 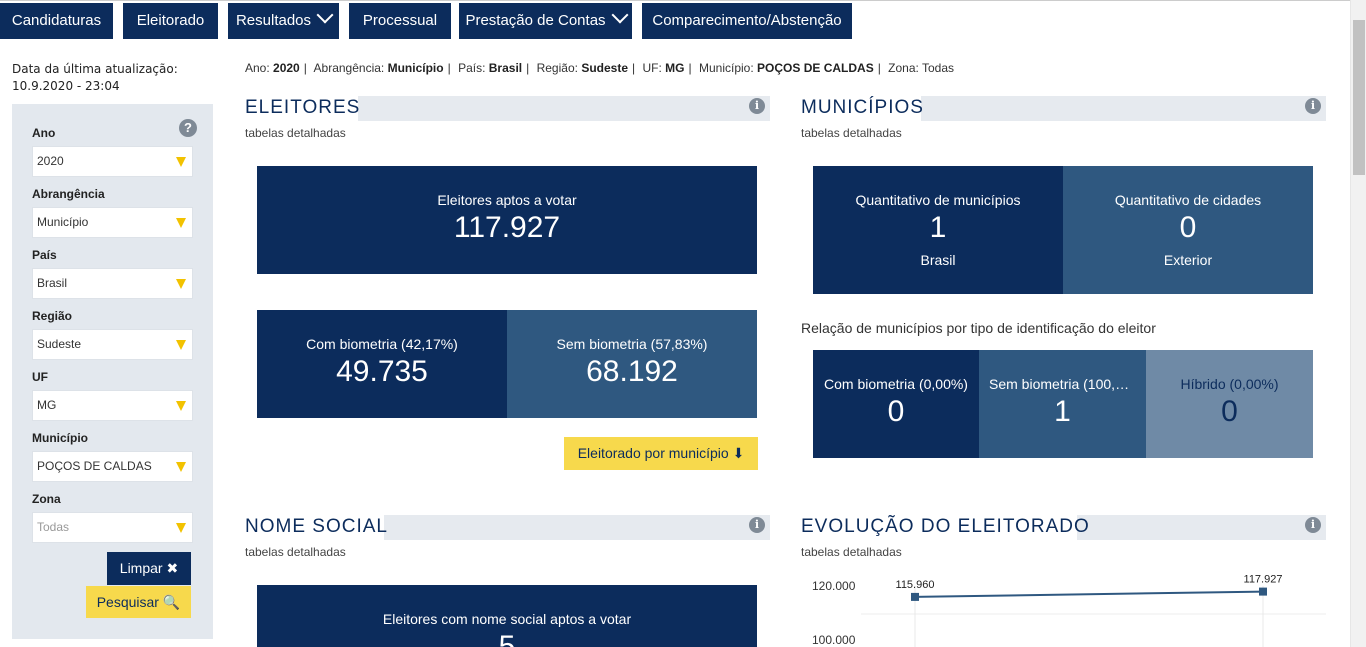 I want to click on crumb-key: Abrangência:, so click(x=349, y=68).